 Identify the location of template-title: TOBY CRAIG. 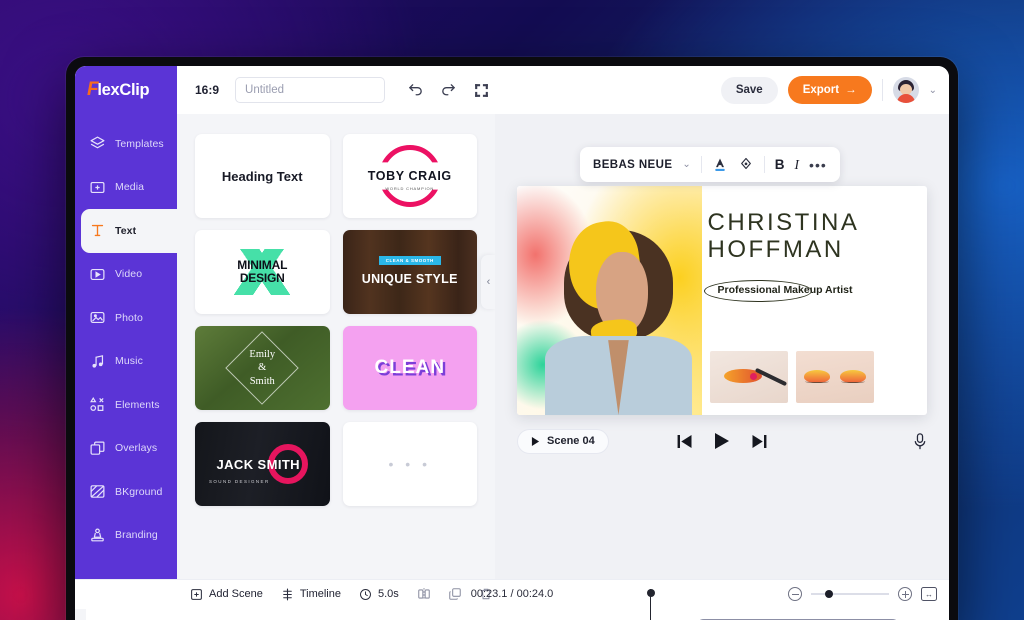
(409, 176).